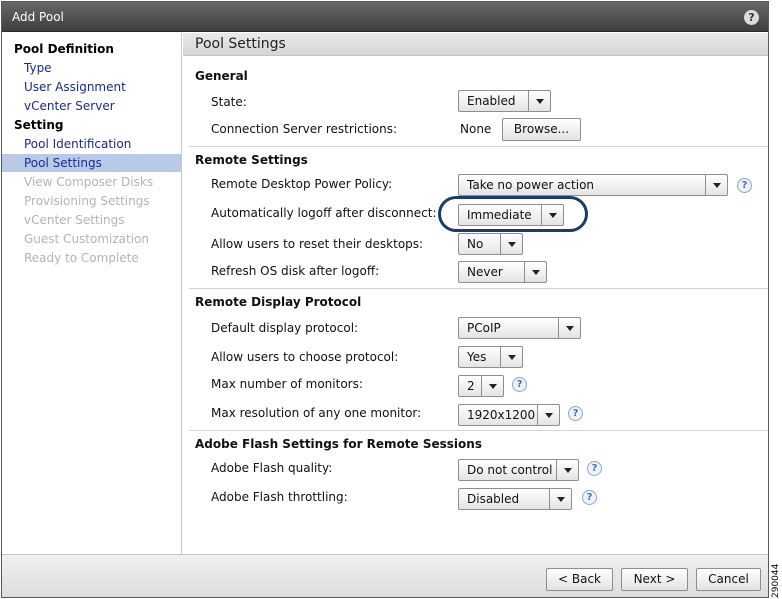 This screenshot has height=599, width=782. Describe the element at coordinates (476, 129) in the screenshot. I see `connection-server-restrictions-value: None` at that location.